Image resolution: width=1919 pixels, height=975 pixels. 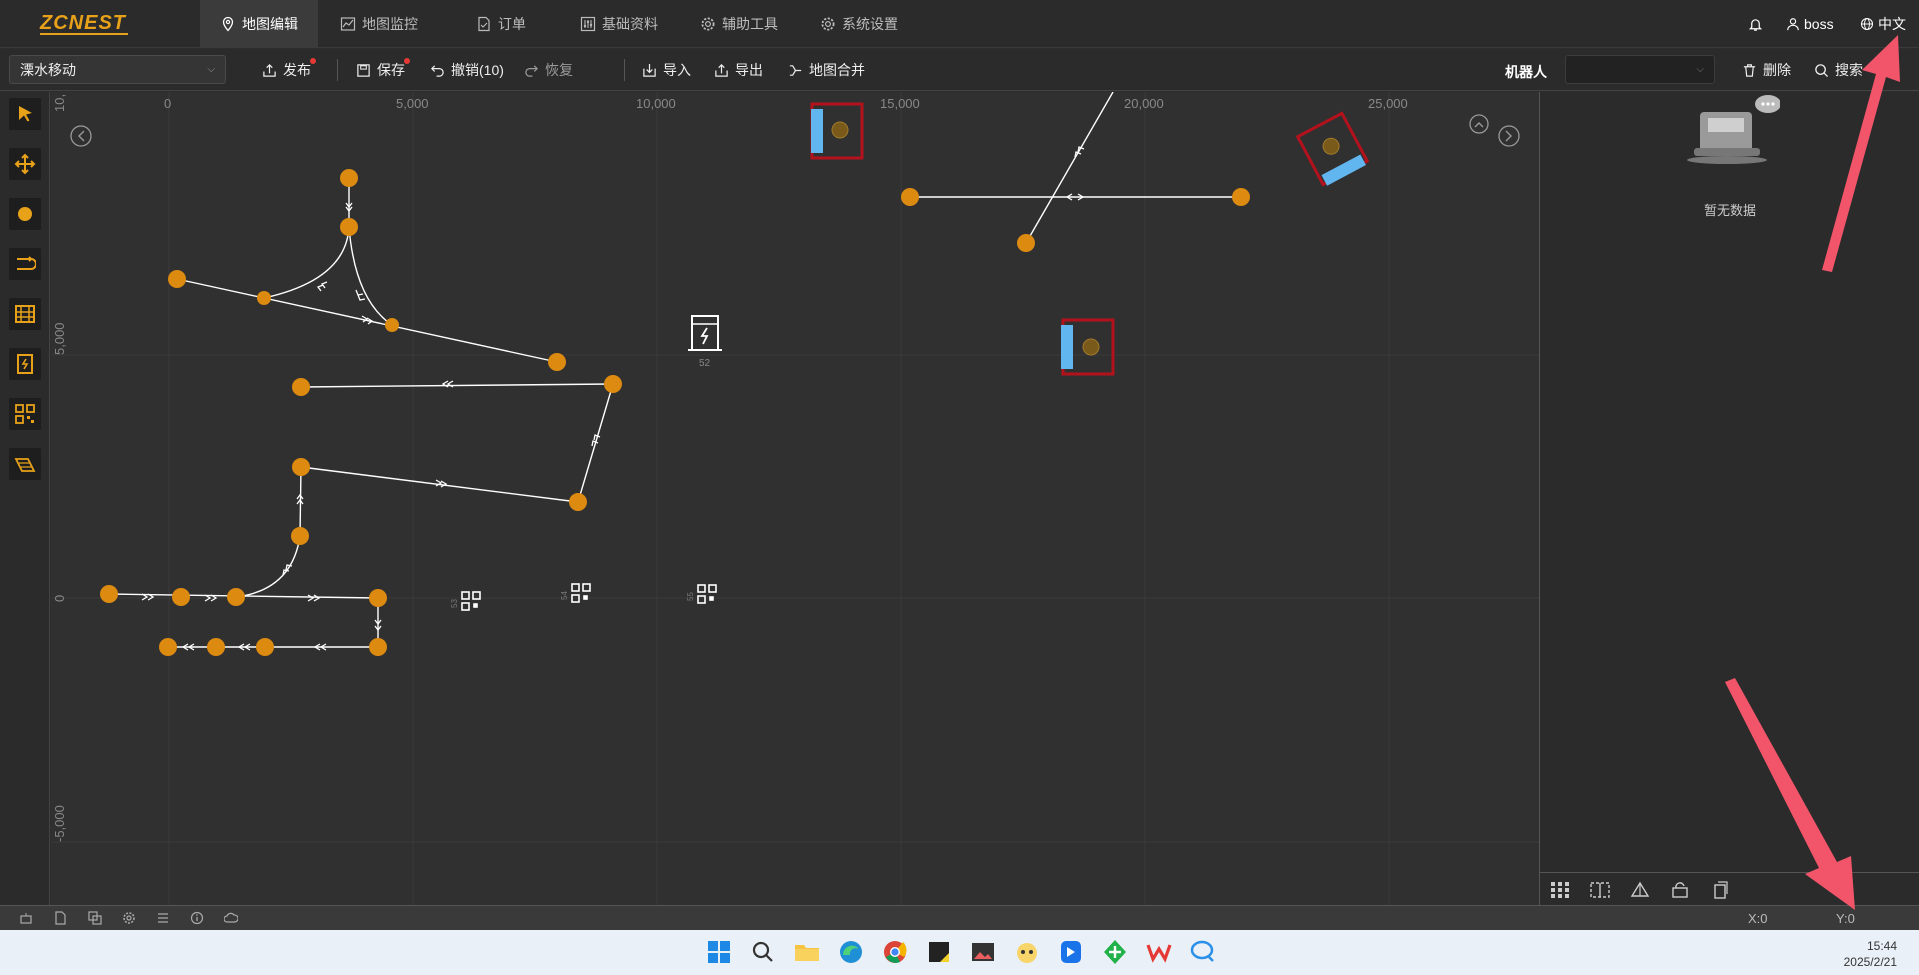 I want to click on messenger-icon, so click(x=1071, y=952).